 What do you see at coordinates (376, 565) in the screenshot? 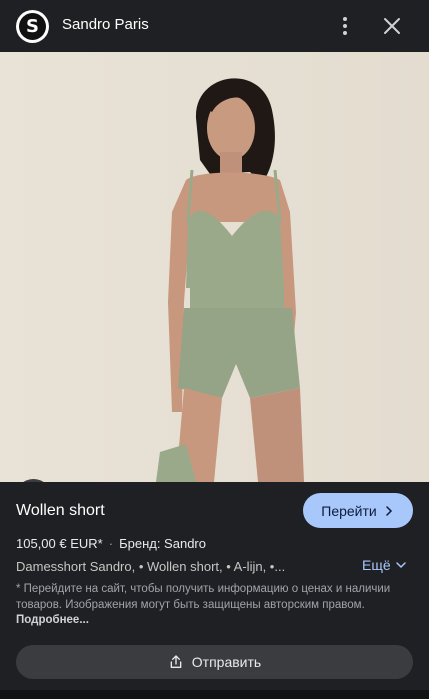
I see `more-button-label: Ещё` at bounding box center [376, 565].